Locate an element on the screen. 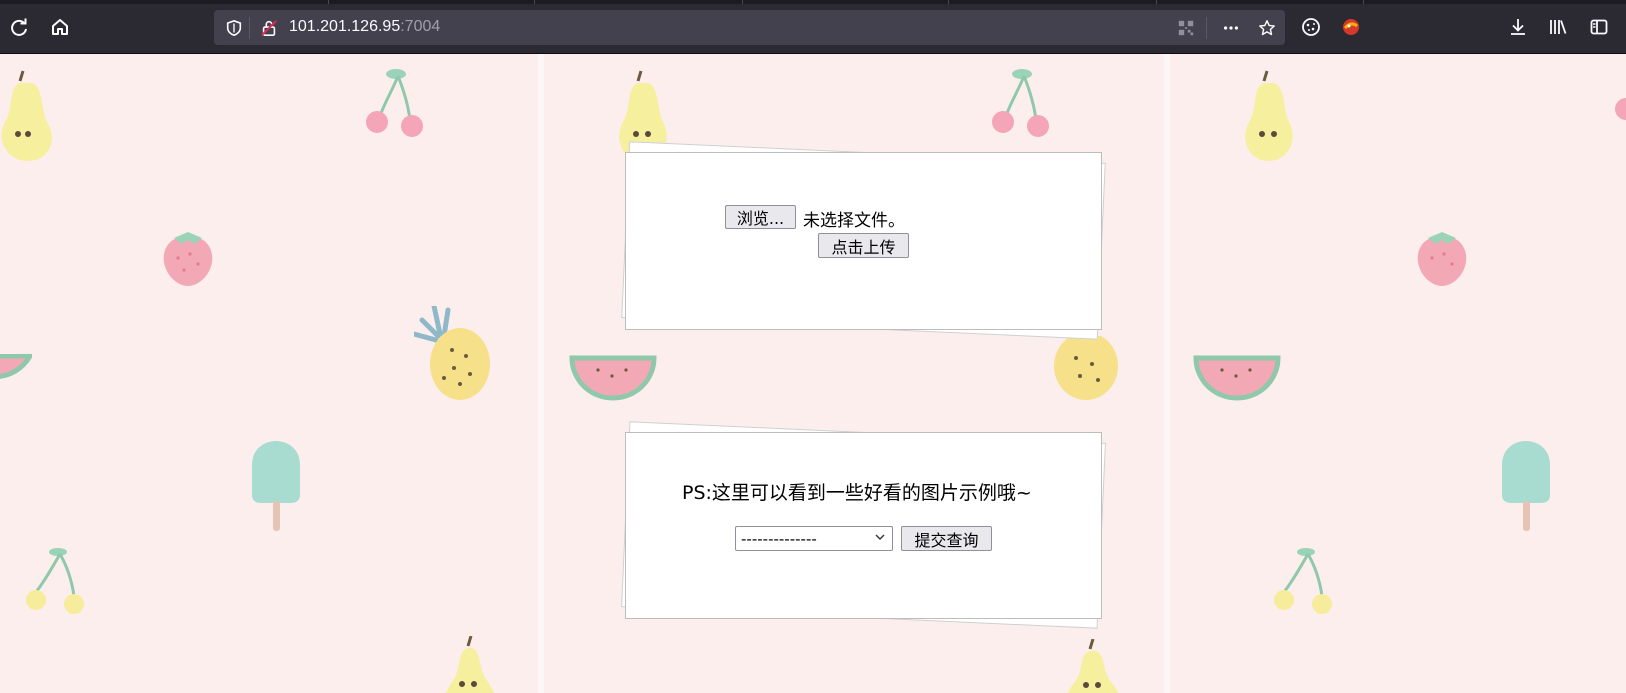  gallery-card: PS:这里可以看到一些好看的图片示例哦~ -------------- 提交查询 is located at coordinates (863, 525).